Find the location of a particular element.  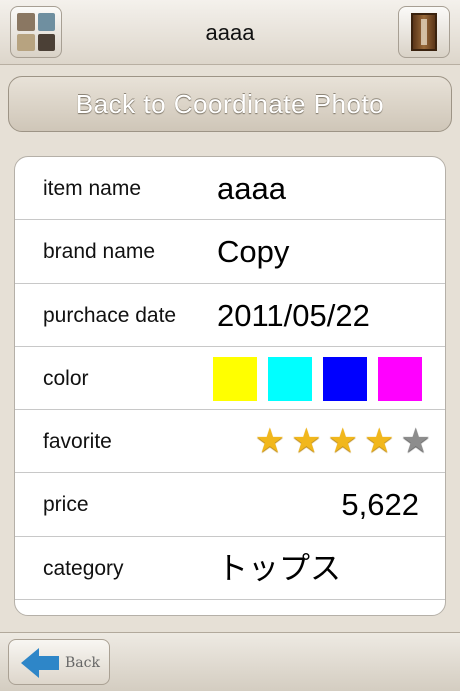

color-label: color is located at coordinates (66, 378).